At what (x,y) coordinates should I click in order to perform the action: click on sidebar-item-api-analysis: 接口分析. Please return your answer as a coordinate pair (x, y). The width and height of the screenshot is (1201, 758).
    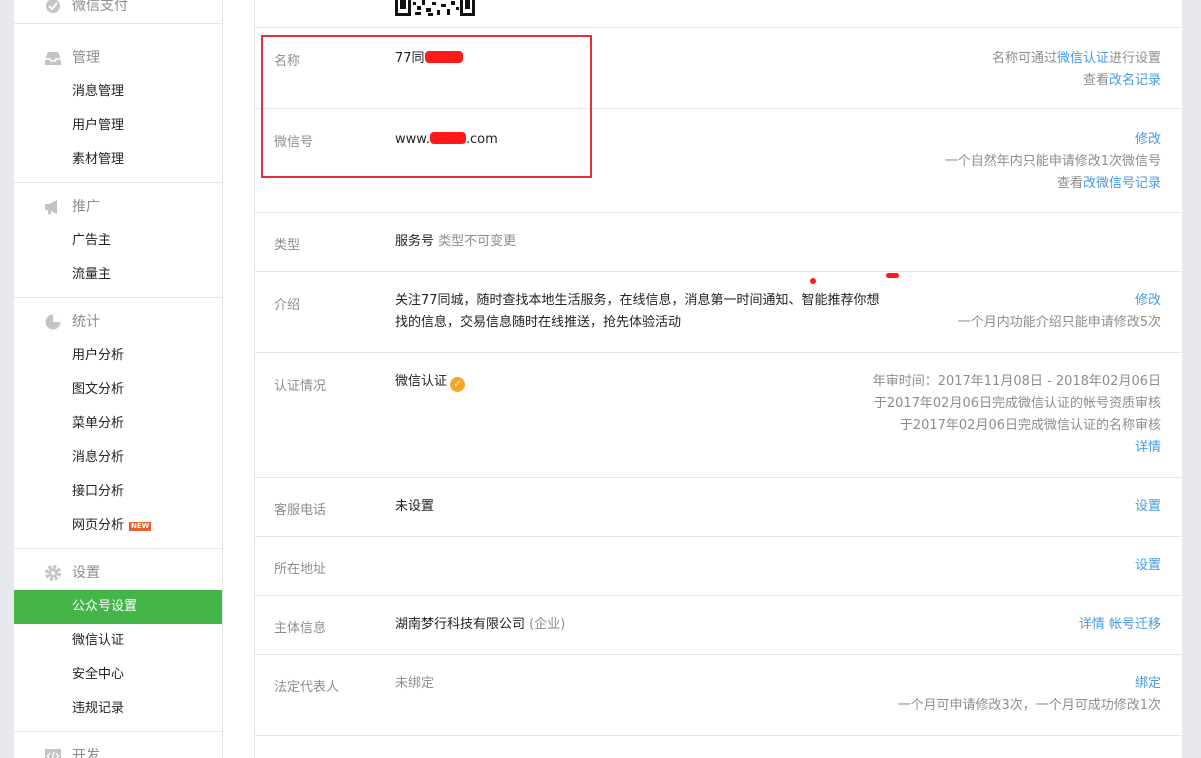
    Looking at the image, I should click on (118, 492).